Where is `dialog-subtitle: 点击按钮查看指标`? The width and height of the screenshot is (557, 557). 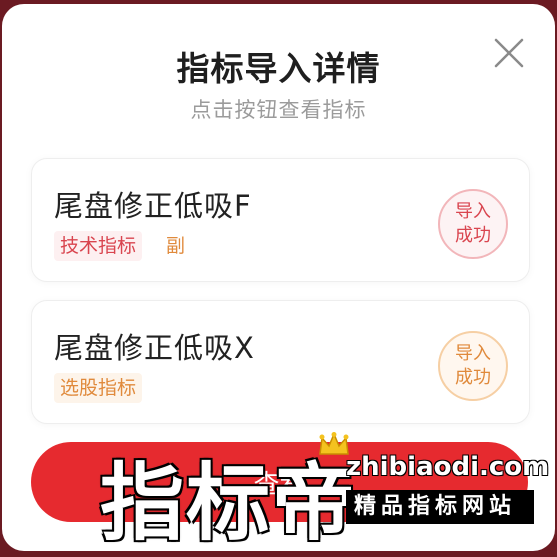
dialog-subtitle: 点击按钮查看指标 is located at coordinates (278, 110).